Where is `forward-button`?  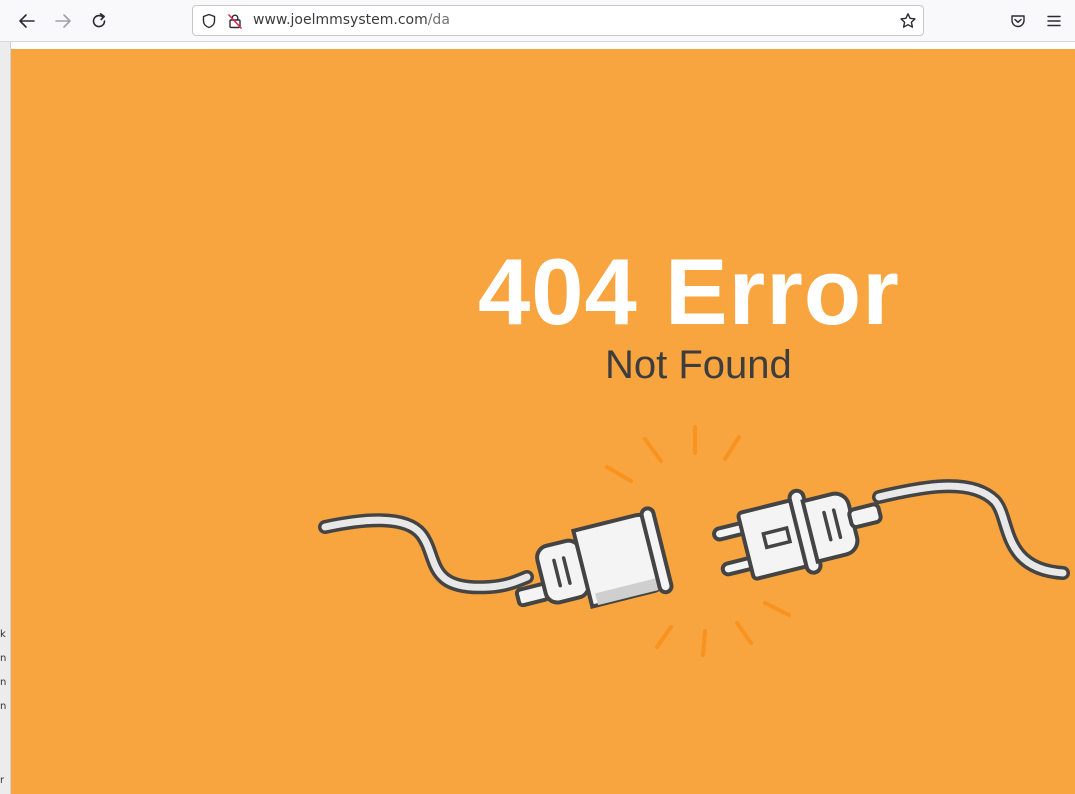
forward-button is located at coordinates (63, 21).